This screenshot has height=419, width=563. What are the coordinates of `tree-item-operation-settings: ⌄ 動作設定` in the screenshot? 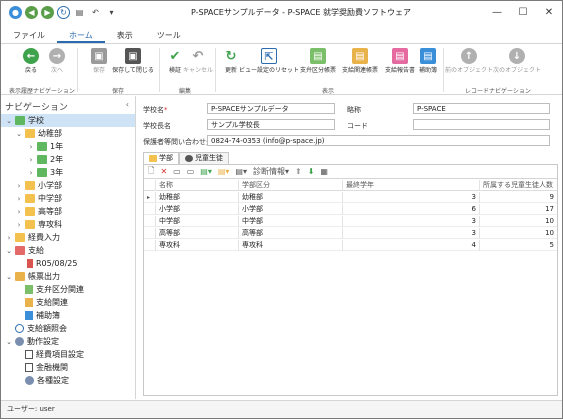 It's located at (32, 341).